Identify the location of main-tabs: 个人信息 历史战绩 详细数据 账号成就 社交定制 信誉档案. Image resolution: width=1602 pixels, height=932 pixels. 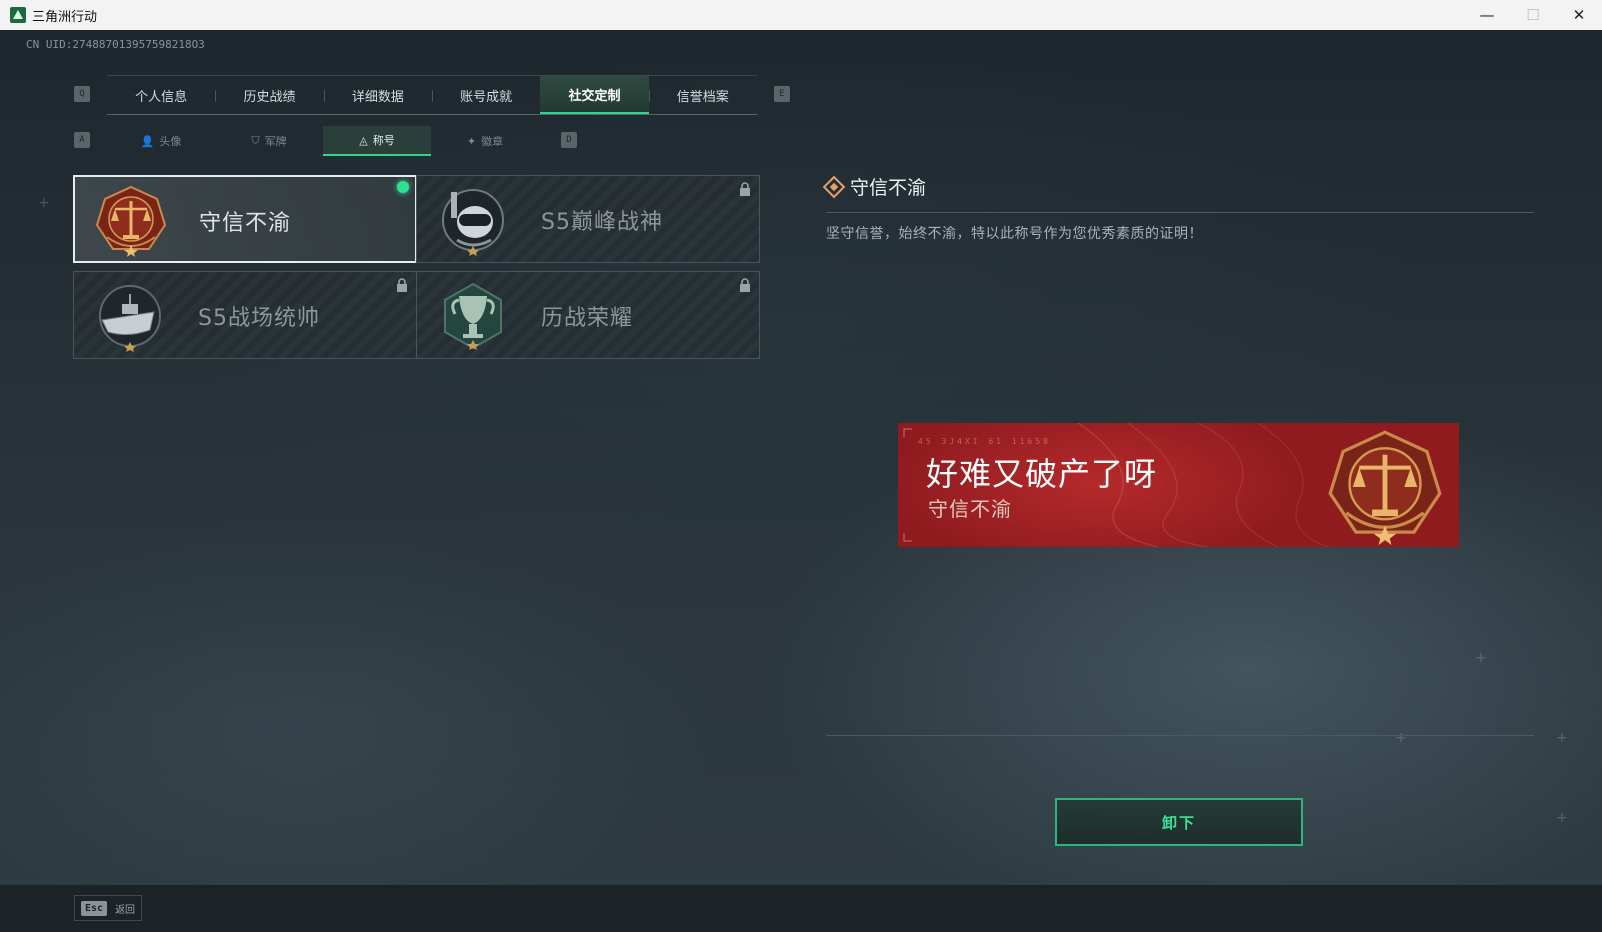
(432, 95).